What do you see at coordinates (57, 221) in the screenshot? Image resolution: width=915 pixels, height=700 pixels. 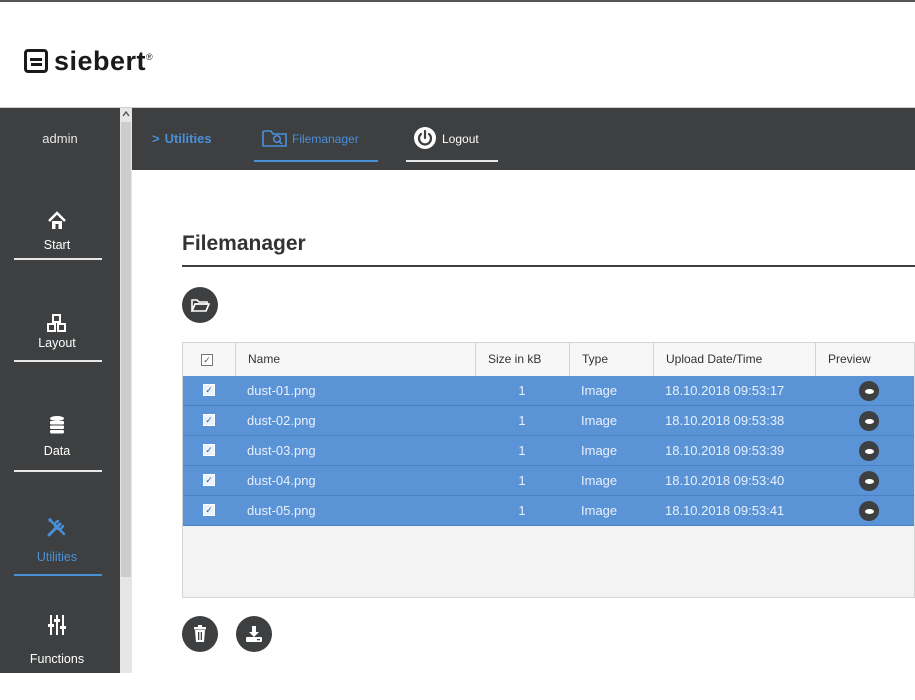 I see `home-icon` at bounding box center [57, 221].